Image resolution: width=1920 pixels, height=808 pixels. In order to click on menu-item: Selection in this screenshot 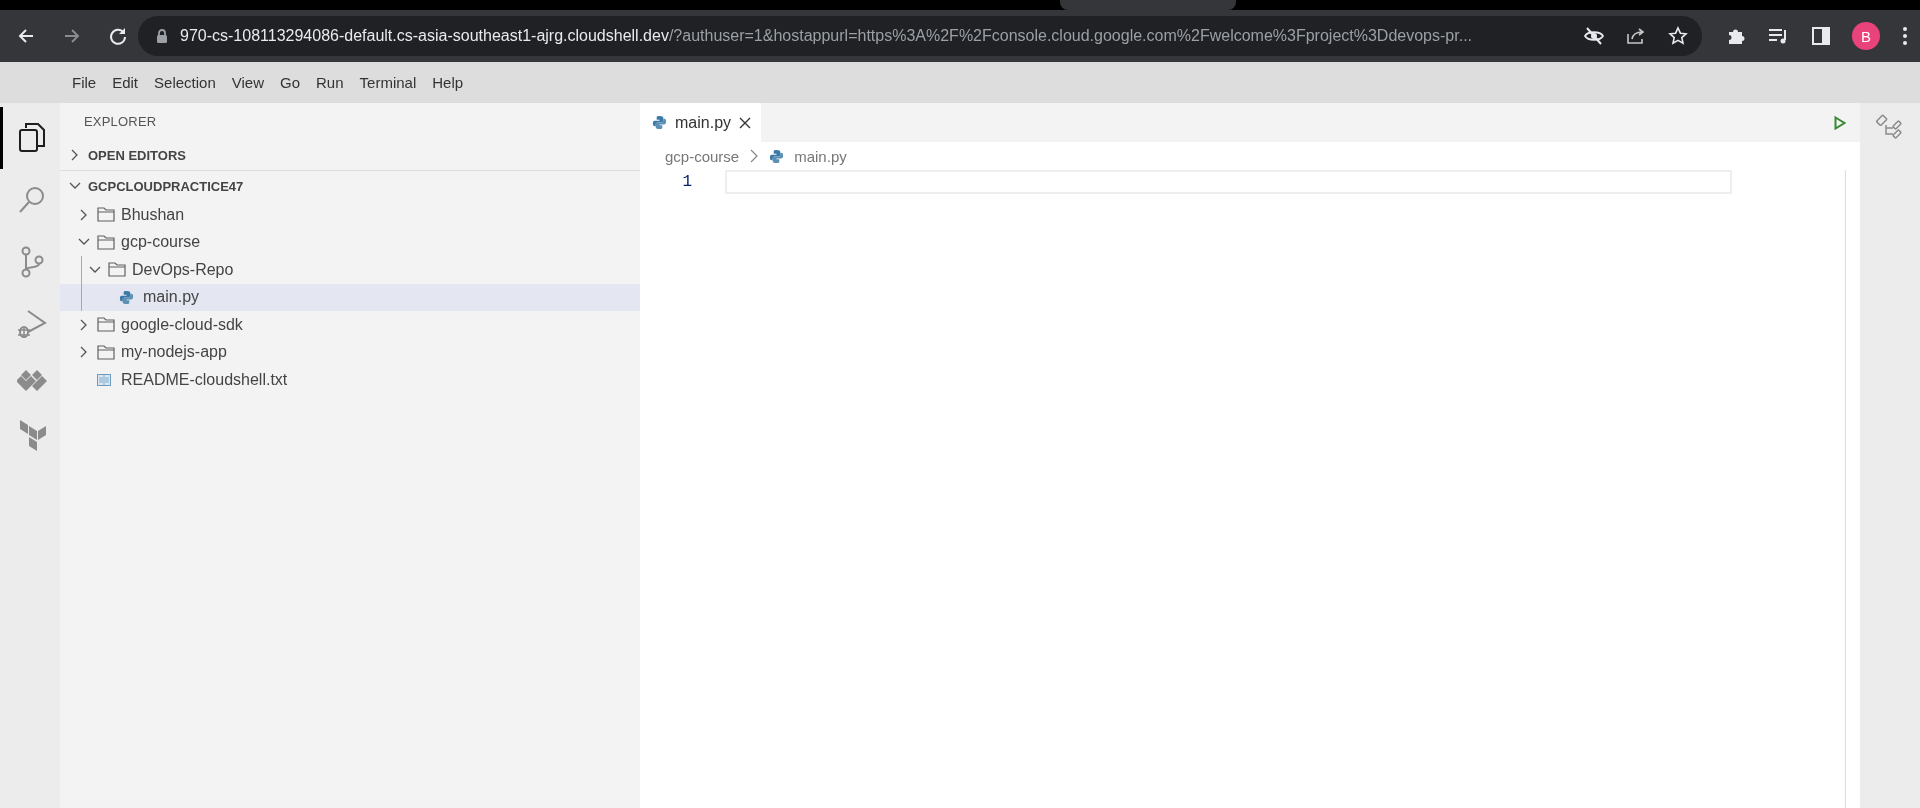, I will do `click(185, 82)`.